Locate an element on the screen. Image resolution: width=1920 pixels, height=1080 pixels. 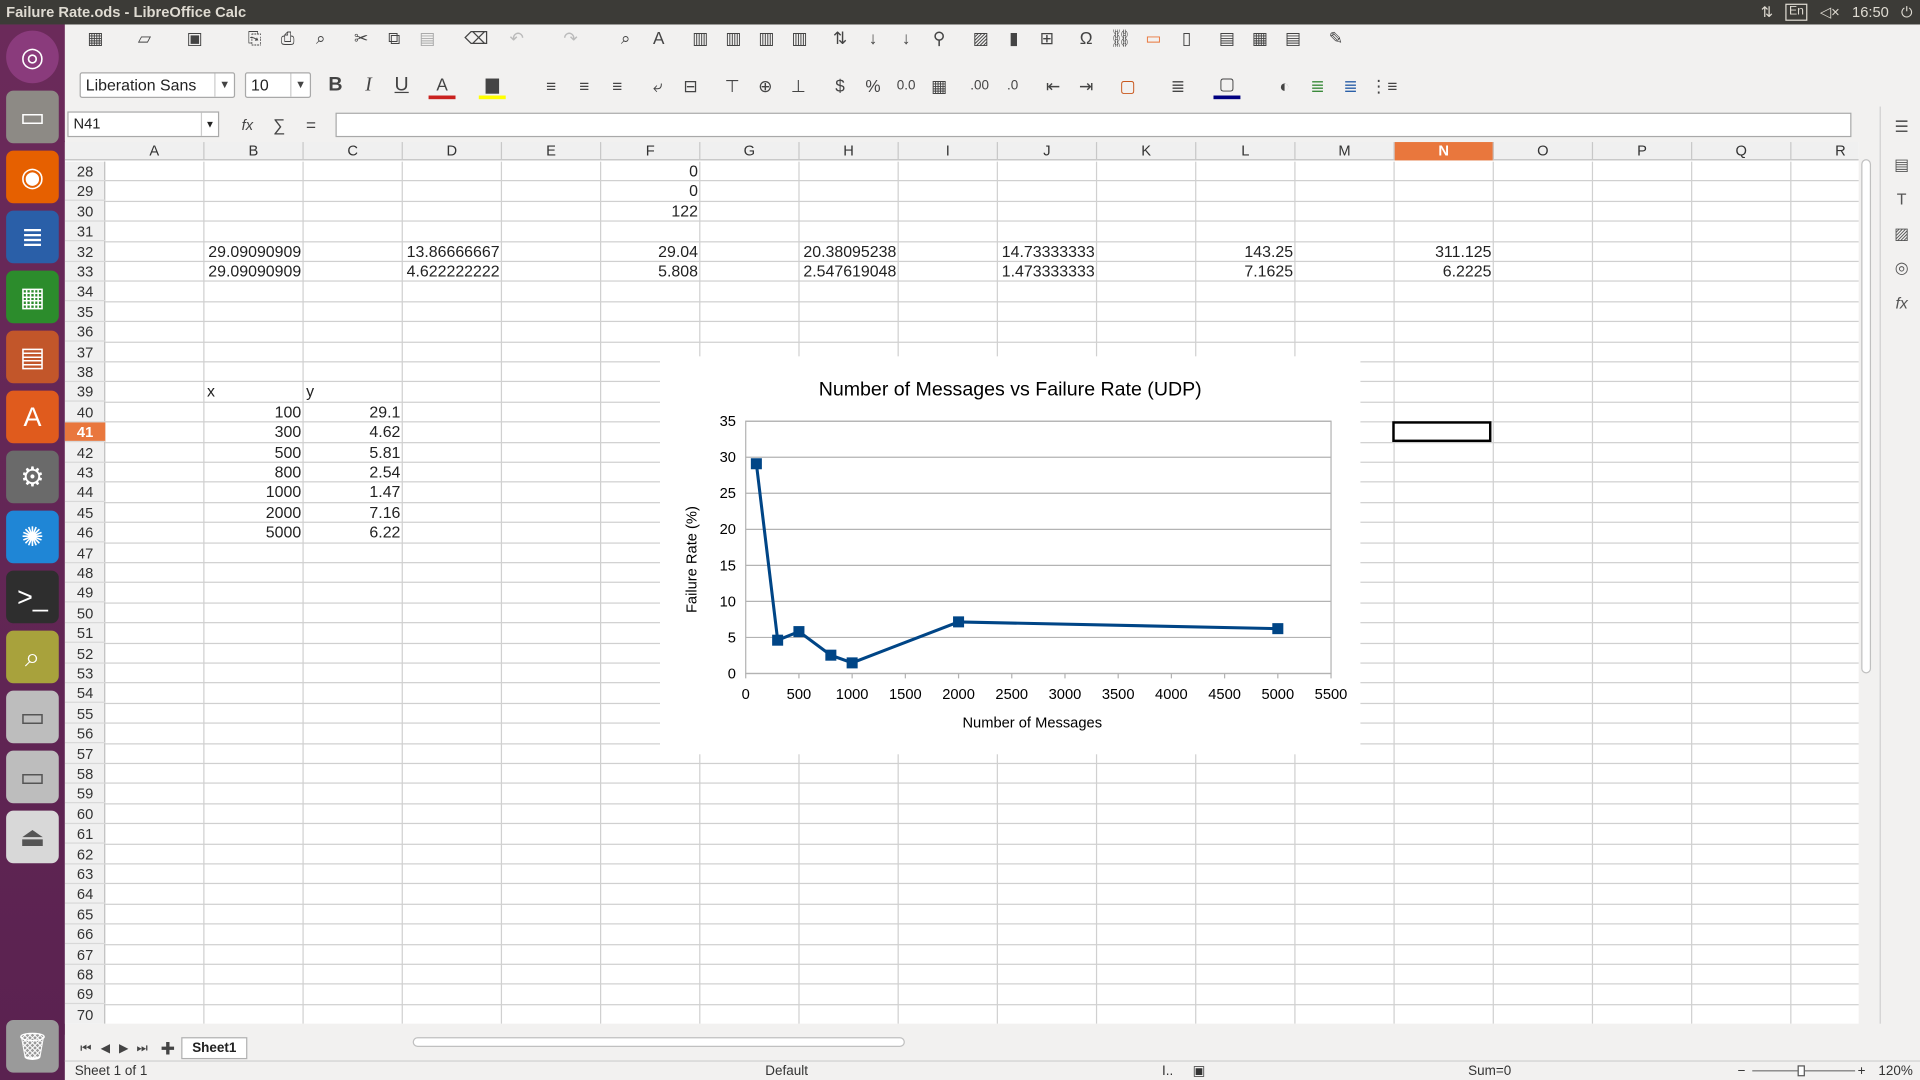
cell-h32: 20.38095238 is located at coordinates (849, 252).